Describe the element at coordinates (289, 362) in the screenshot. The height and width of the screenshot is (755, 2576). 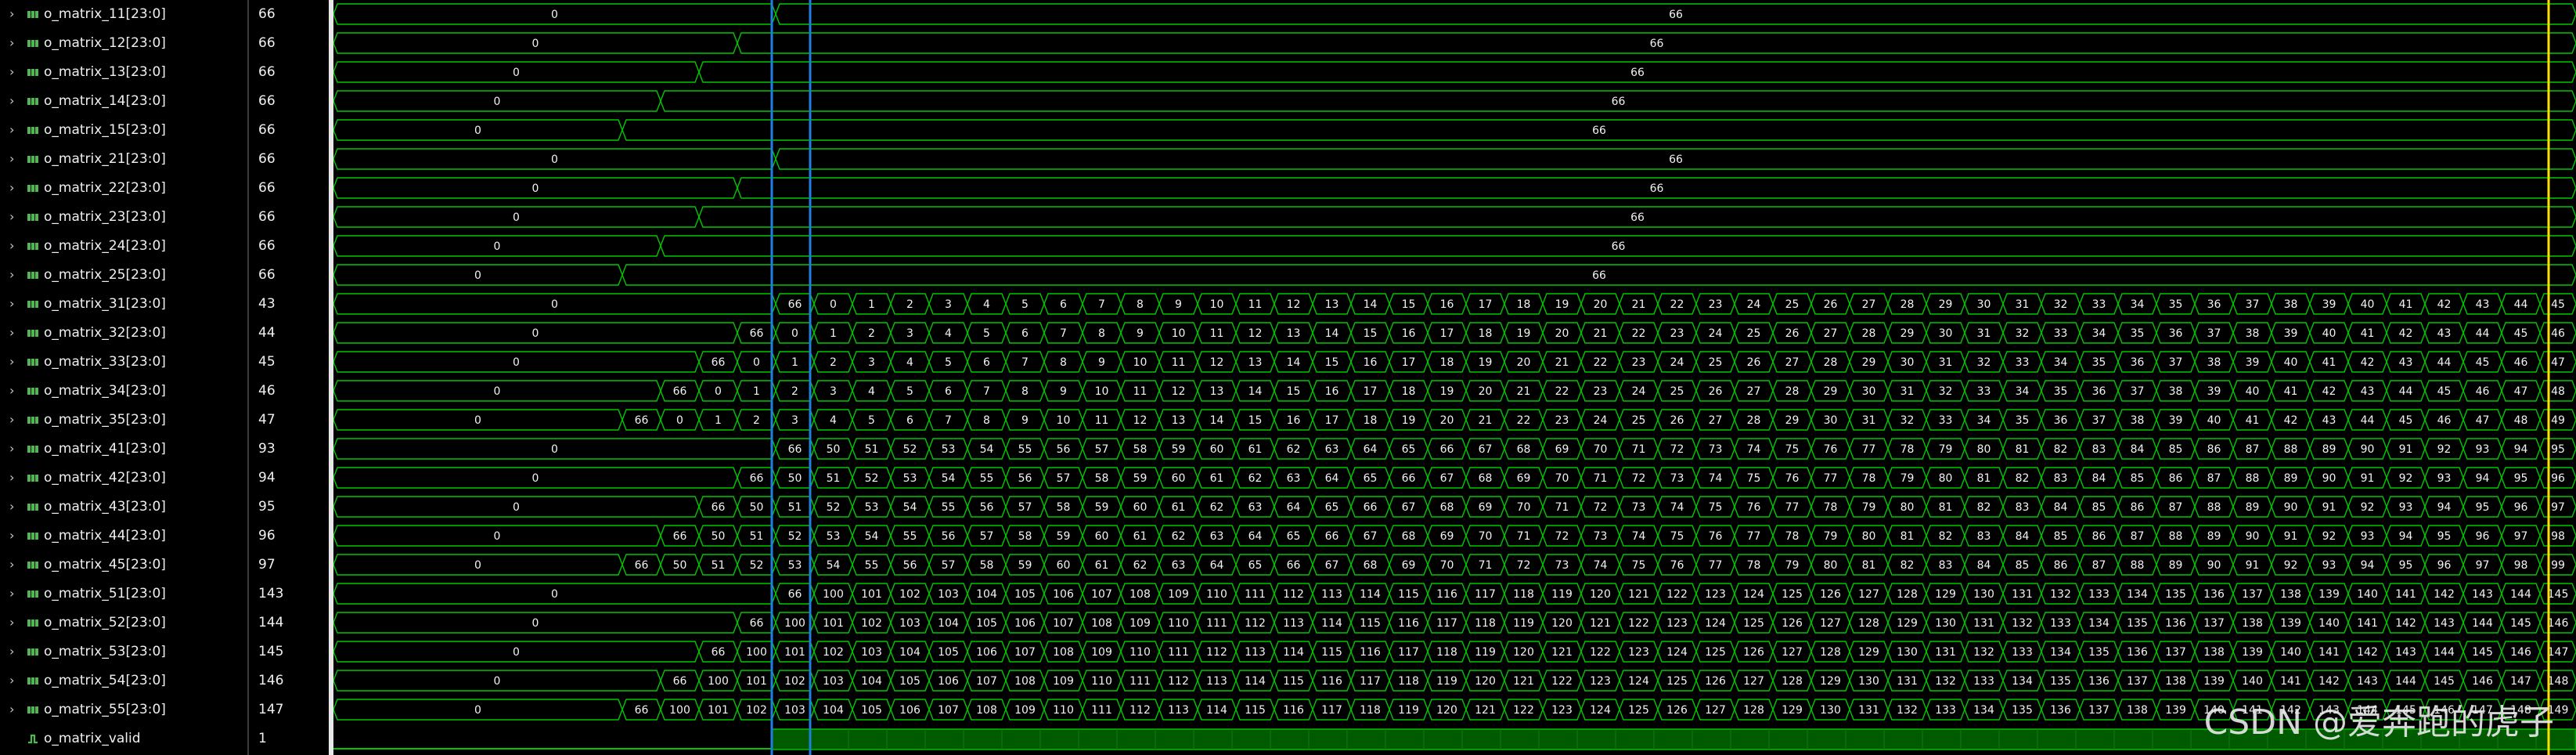
I see `signal-value-row: 45` at that location.